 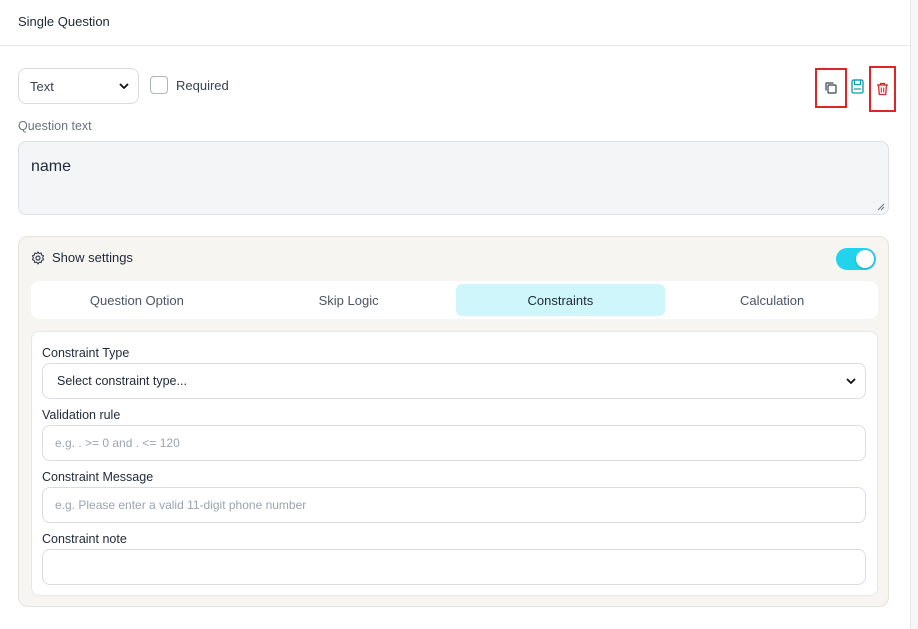 I want to click on tab-skip-logic: Skip Logic, so click(x=349, y=300).